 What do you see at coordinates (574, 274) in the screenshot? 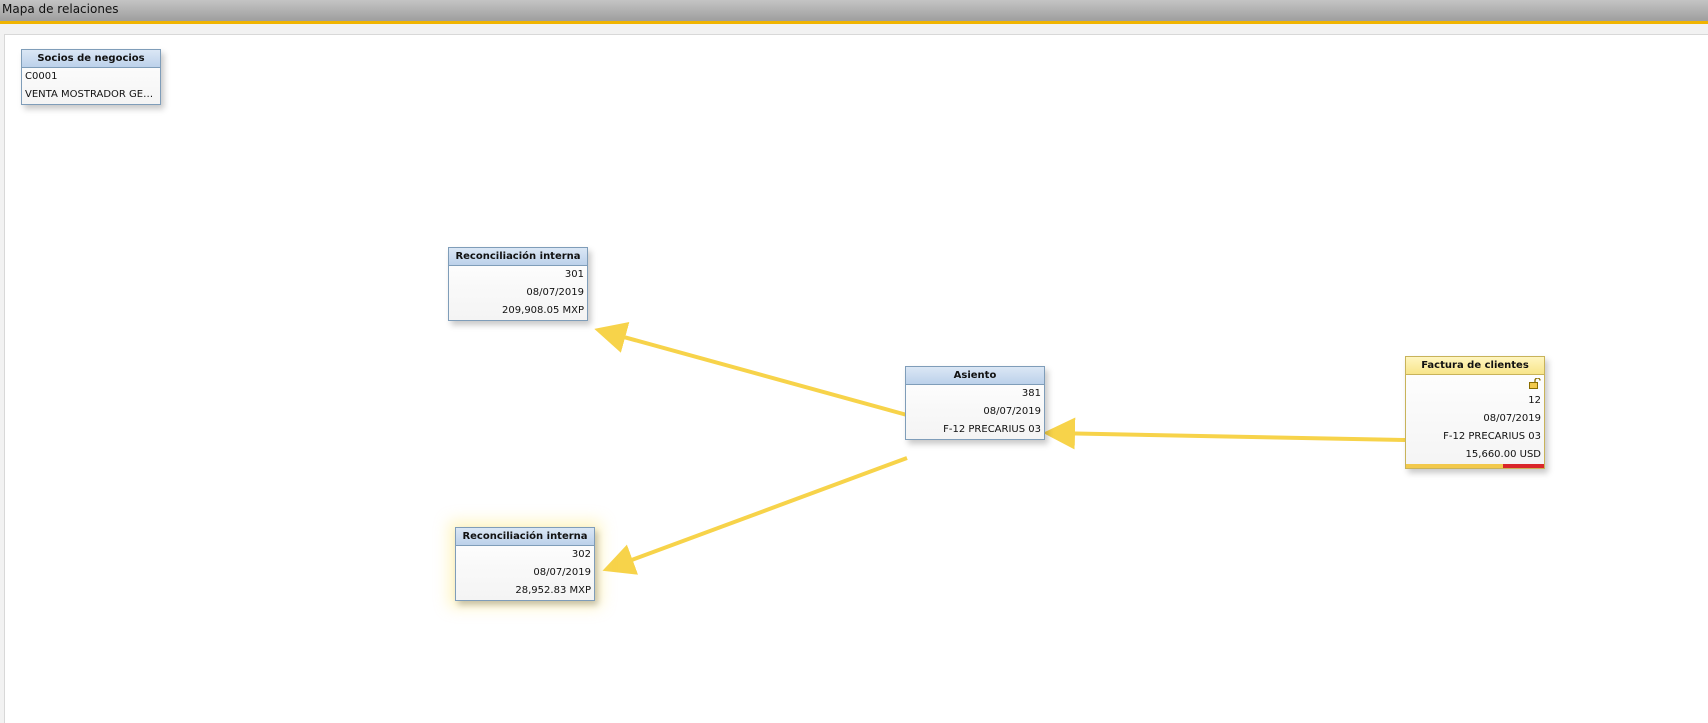
I see `document-number: 301` at bounding box center [574, 274].